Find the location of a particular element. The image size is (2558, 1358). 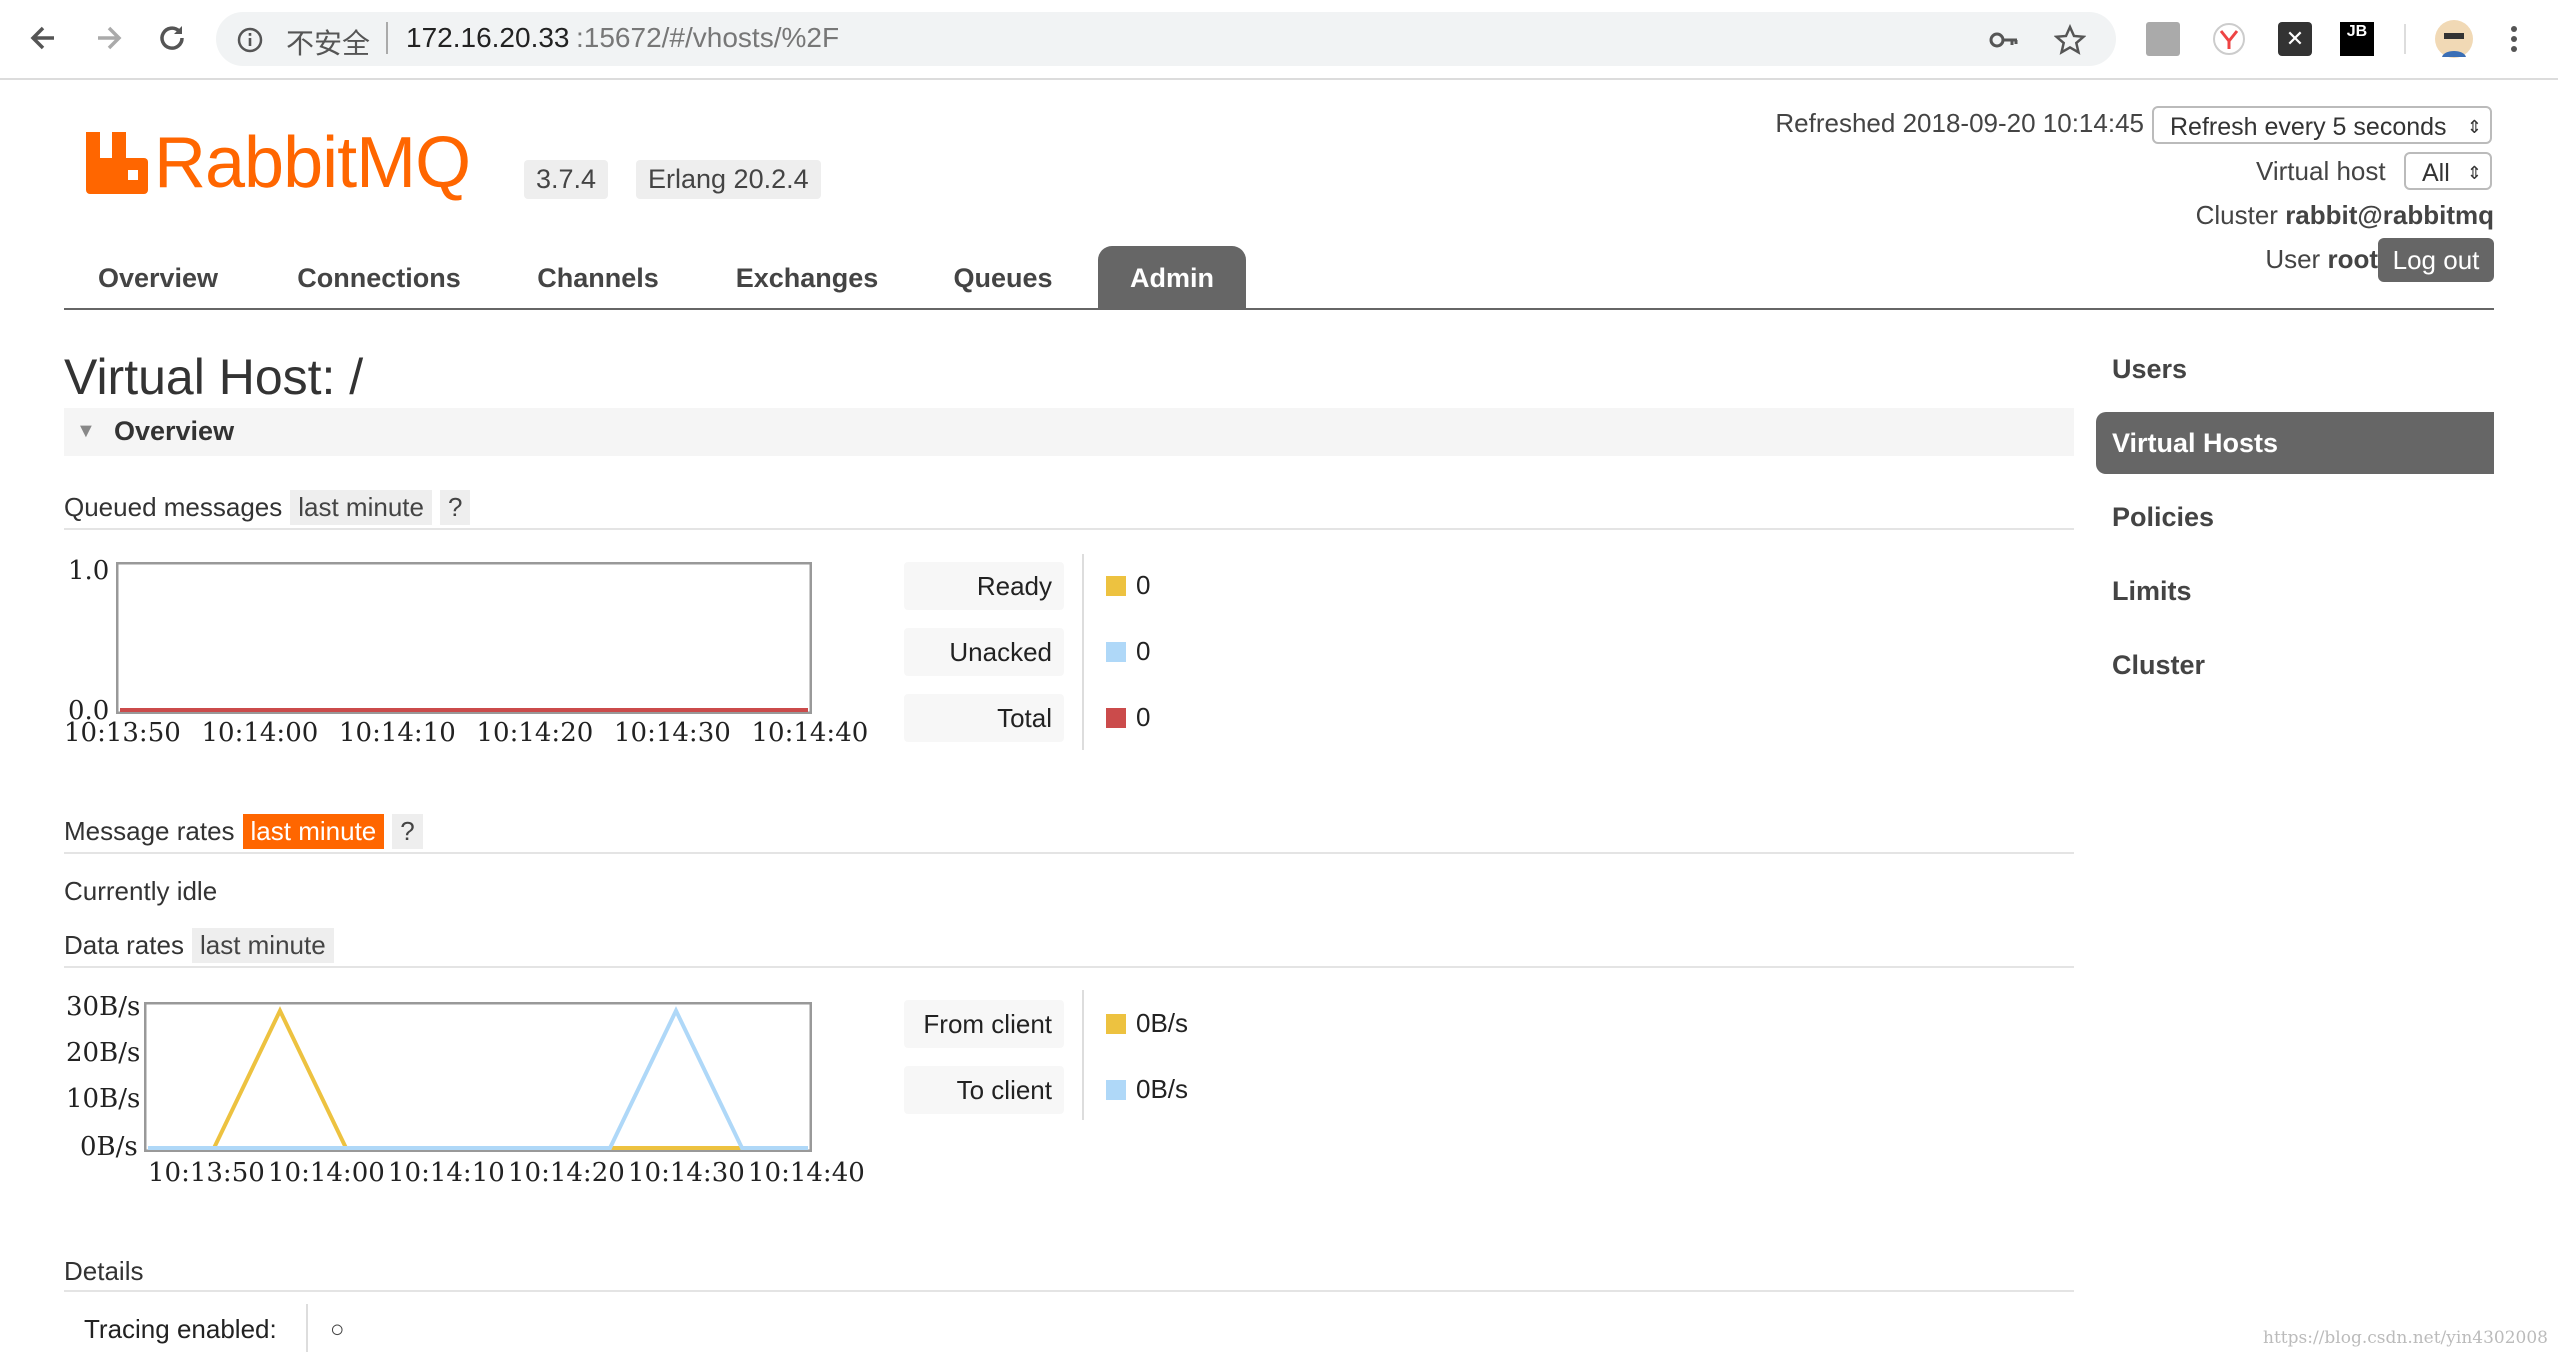

back-icon is located at coordinates (44, 38).